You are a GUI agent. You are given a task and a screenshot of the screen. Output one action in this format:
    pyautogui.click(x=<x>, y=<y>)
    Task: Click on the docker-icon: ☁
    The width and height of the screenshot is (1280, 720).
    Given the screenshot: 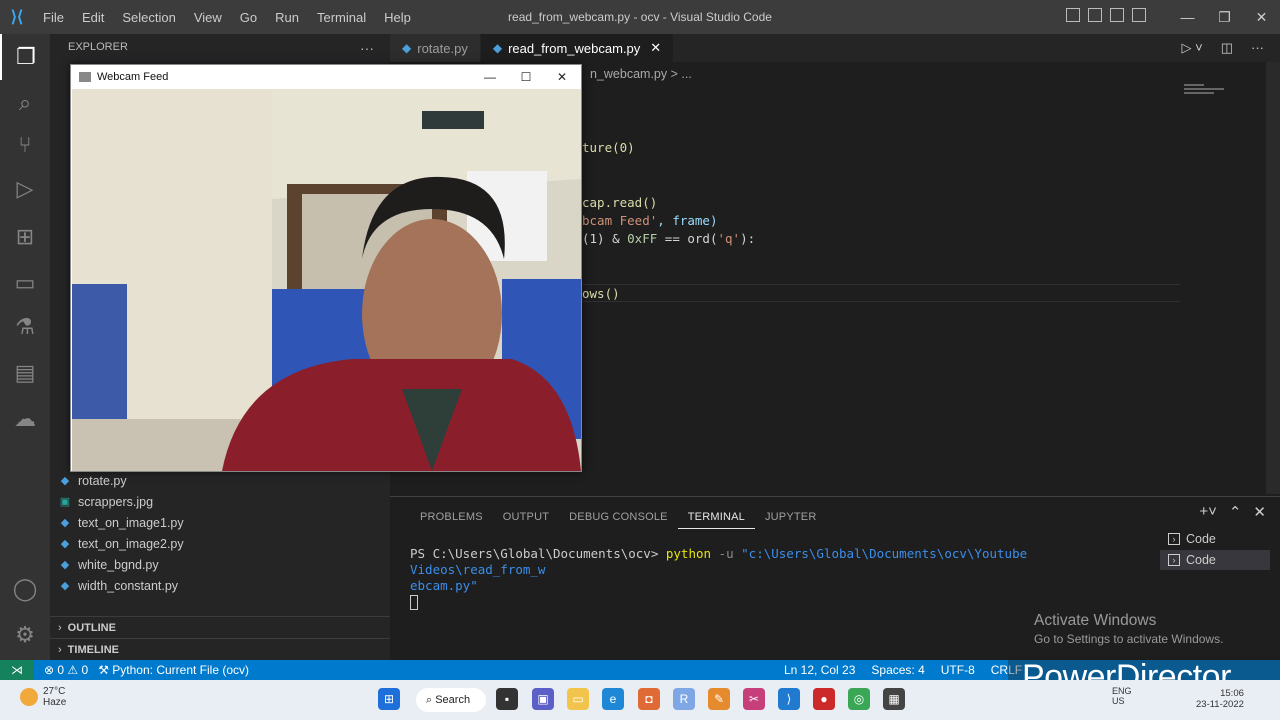 What is the action you would take?
    pyautogui.click(x=25, y=419)
    